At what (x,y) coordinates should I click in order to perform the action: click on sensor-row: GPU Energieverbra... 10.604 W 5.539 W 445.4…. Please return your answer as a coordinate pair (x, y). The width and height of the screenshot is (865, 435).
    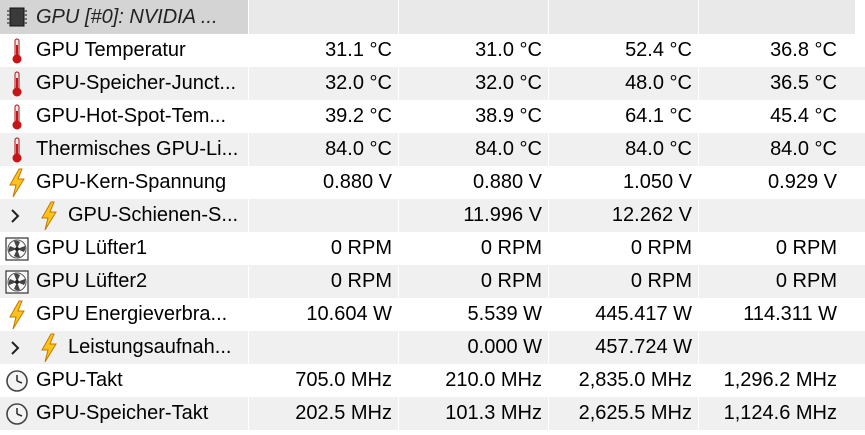
    Looking at the image, I should click on (432, 314).